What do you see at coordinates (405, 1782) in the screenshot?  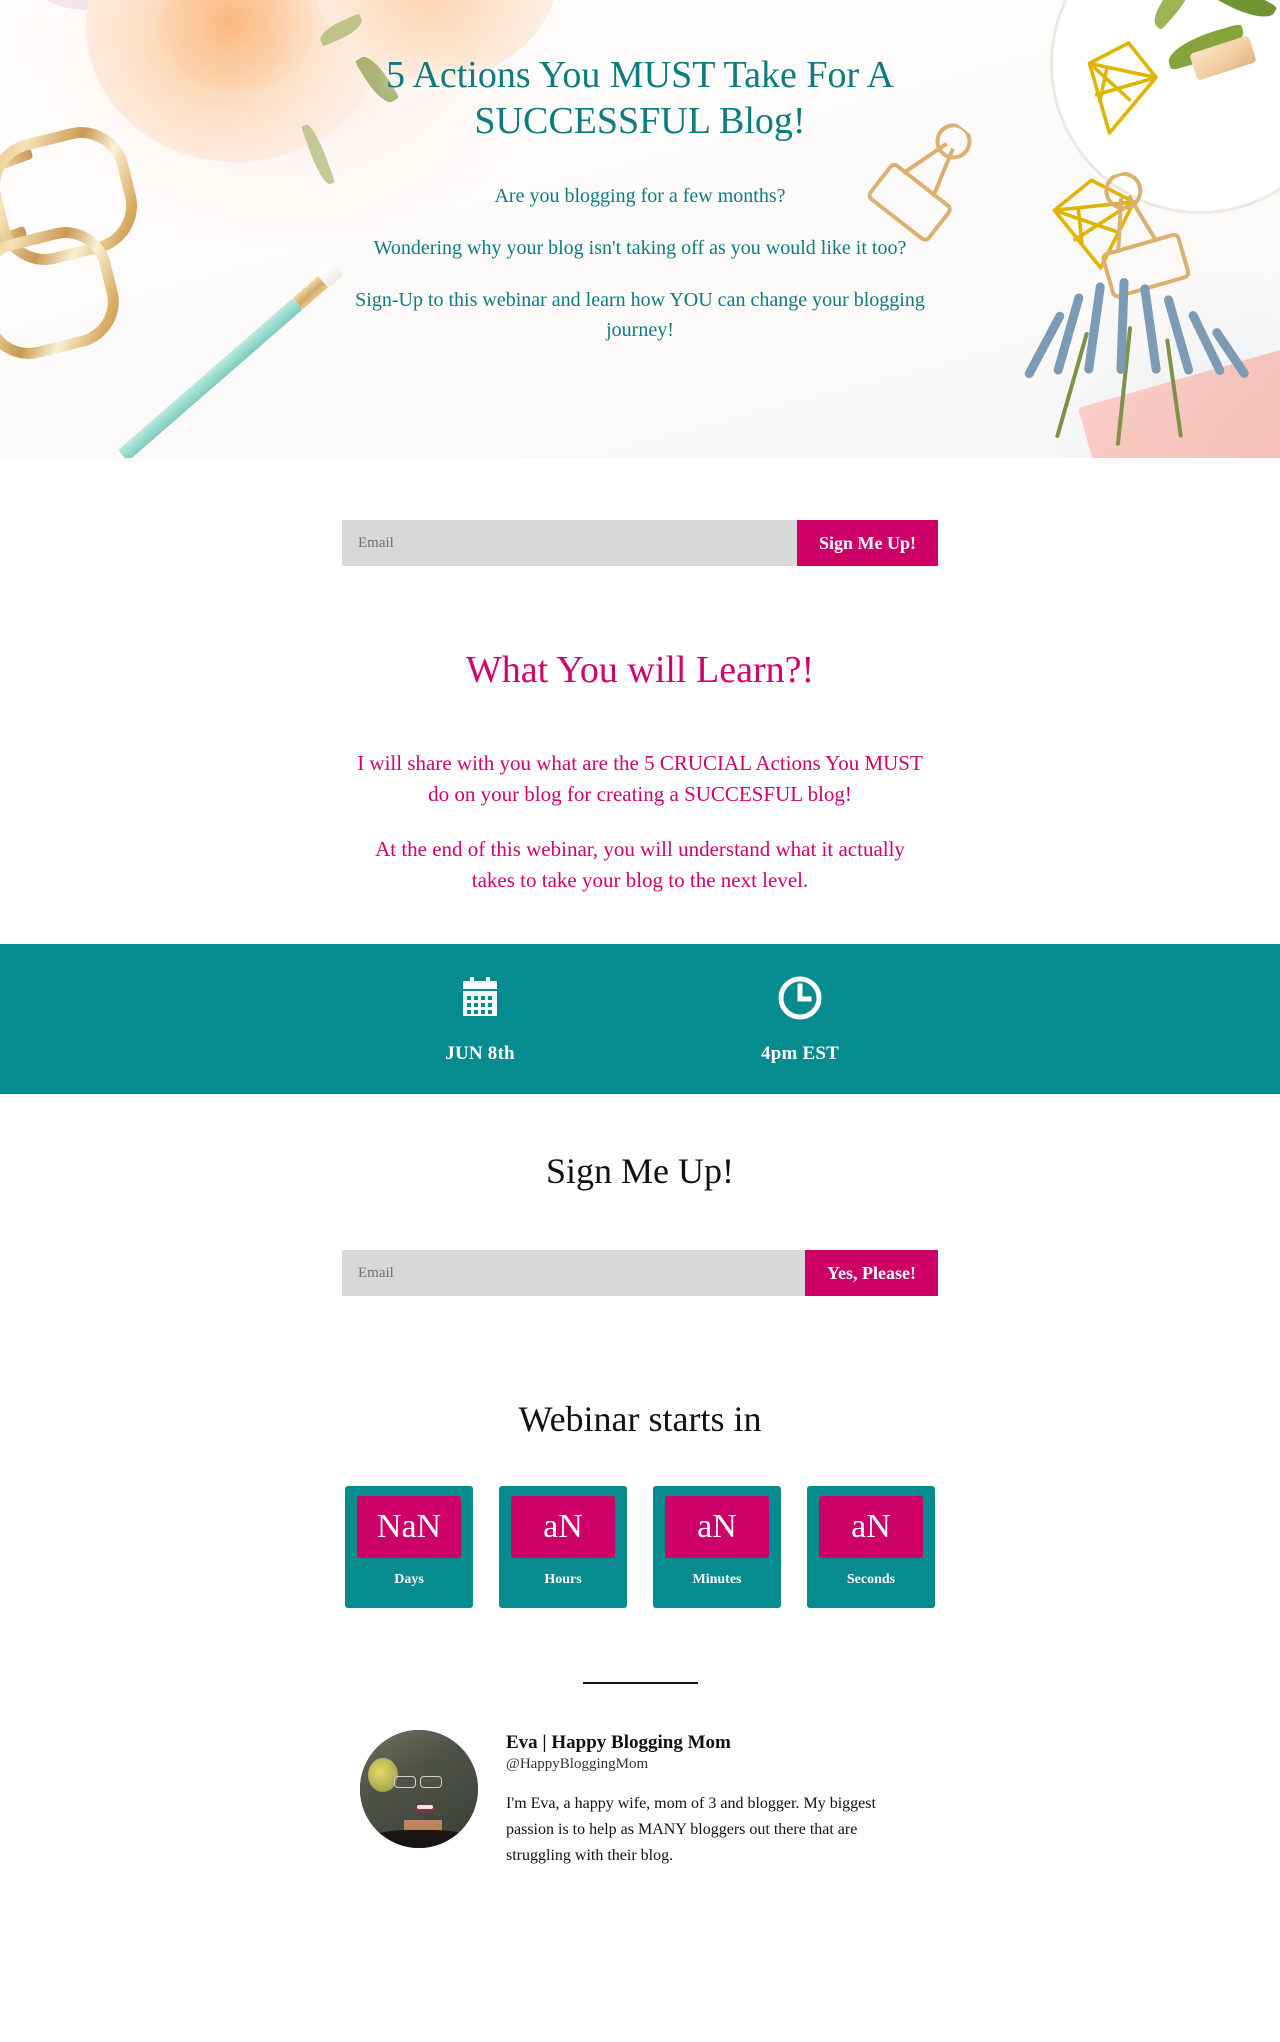 I see `avatar-glasses-left` at bounding box center [405, 1782].